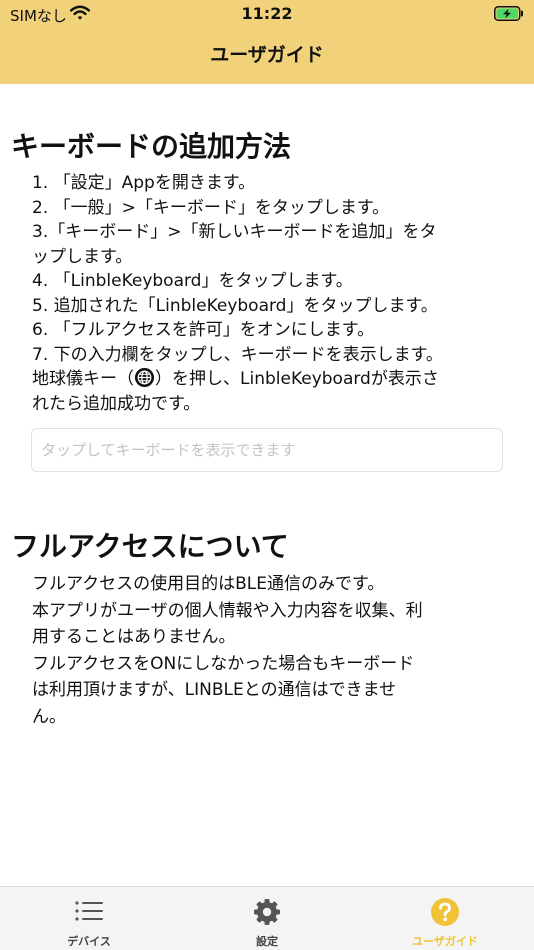  Describe the element at coordinates (150, 546) in the screenshot. I see `section-title-full-access: フルアクセスについて` at that location.